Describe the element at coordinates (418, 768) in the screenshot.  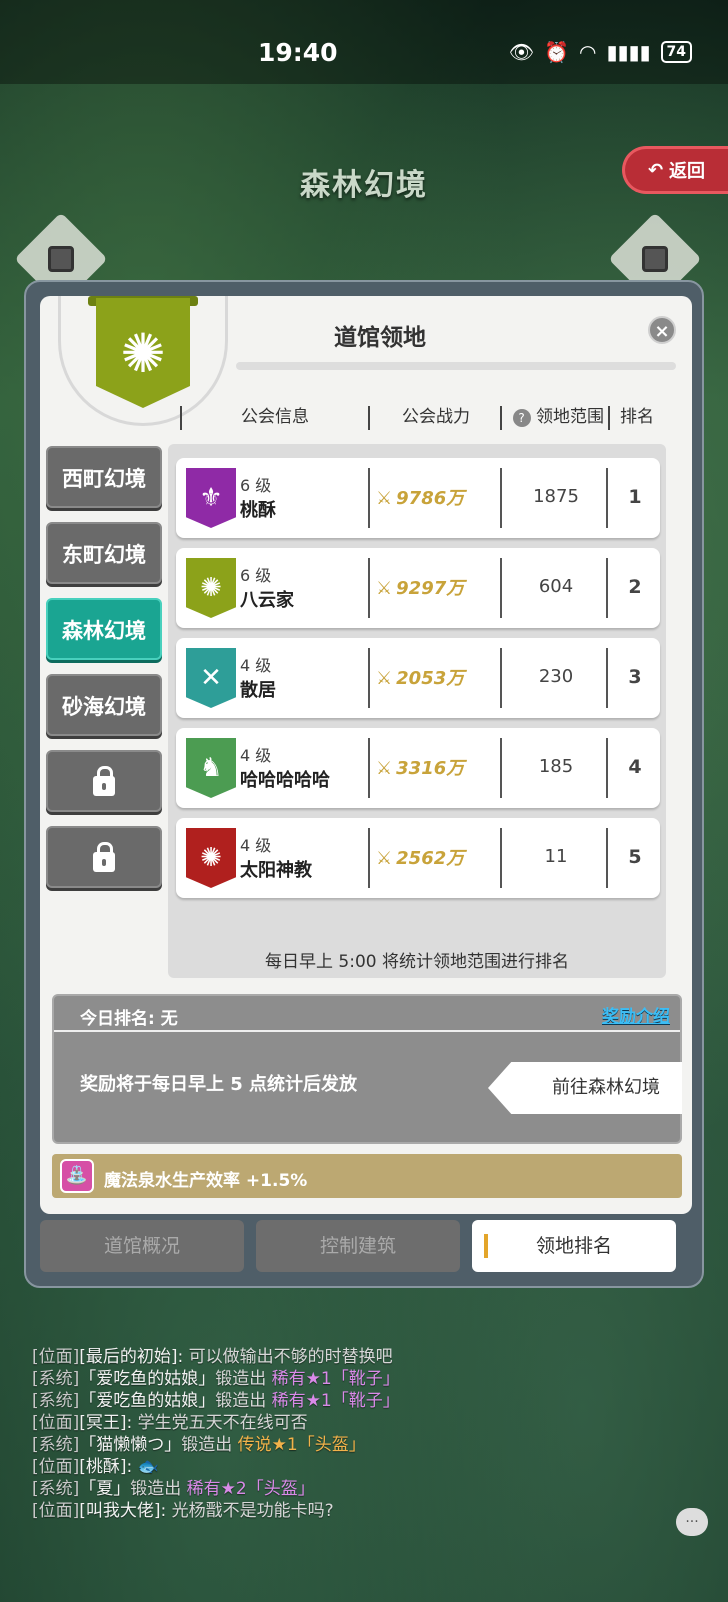
I see `ranking-row: ♞ 4 级 哈哈哈哈哈 ⚔ 3316万 185 4` at that location.